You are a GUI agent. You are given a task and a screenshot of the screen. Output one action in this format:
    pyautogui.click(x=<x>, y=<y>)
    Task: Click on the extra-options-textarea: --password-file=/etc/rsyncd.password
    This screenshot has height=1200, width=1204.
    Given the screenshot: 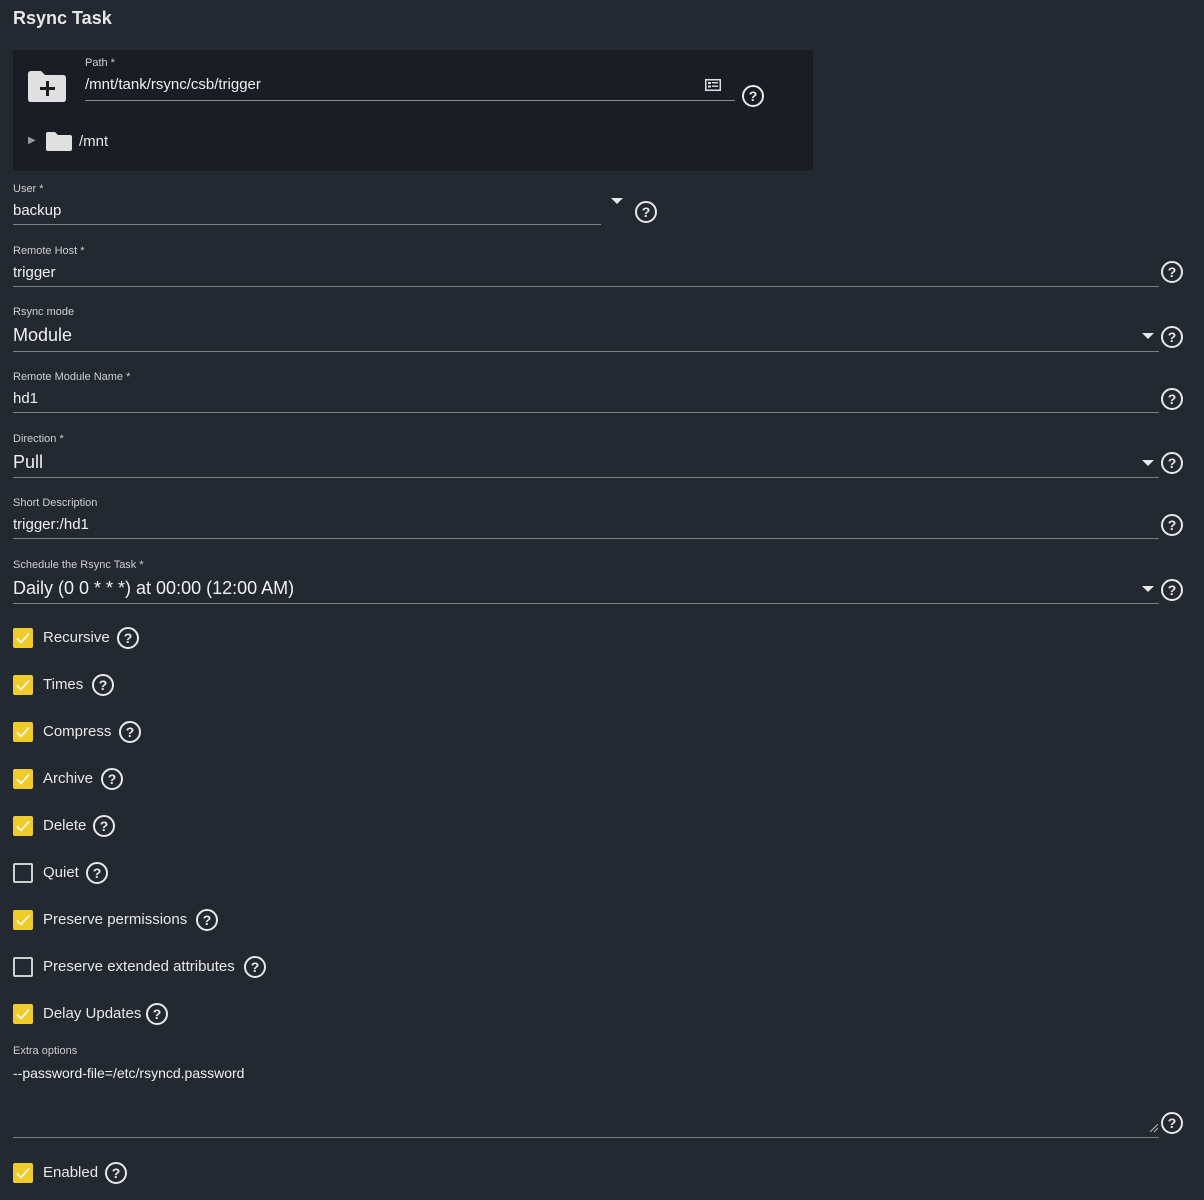 What is the action you would take?
    pyautogui.click(x=128, y=1073)
    